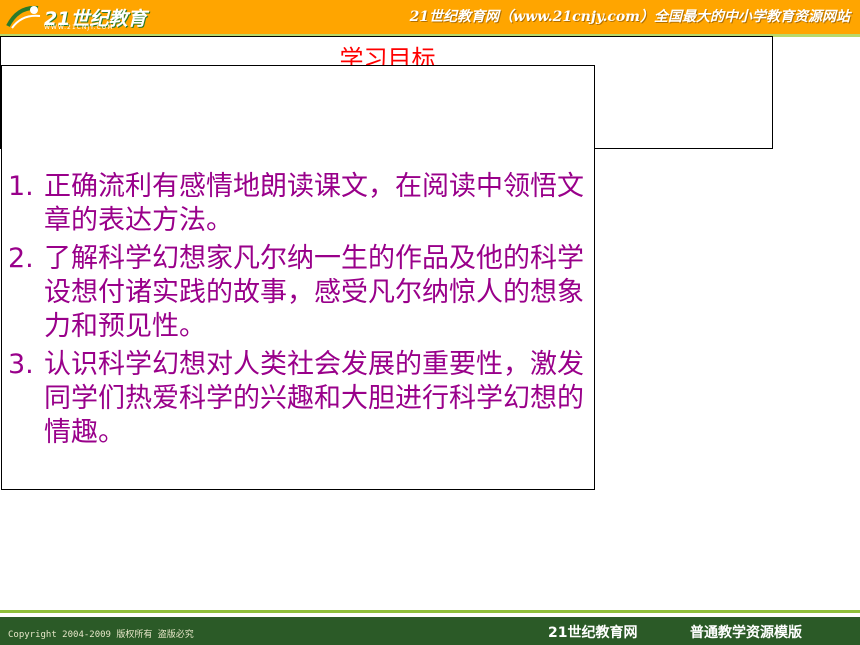 The image size is (860, 645). I want to click on logo-subtext: WWW.21CNJY.COM, so click(79, 27).